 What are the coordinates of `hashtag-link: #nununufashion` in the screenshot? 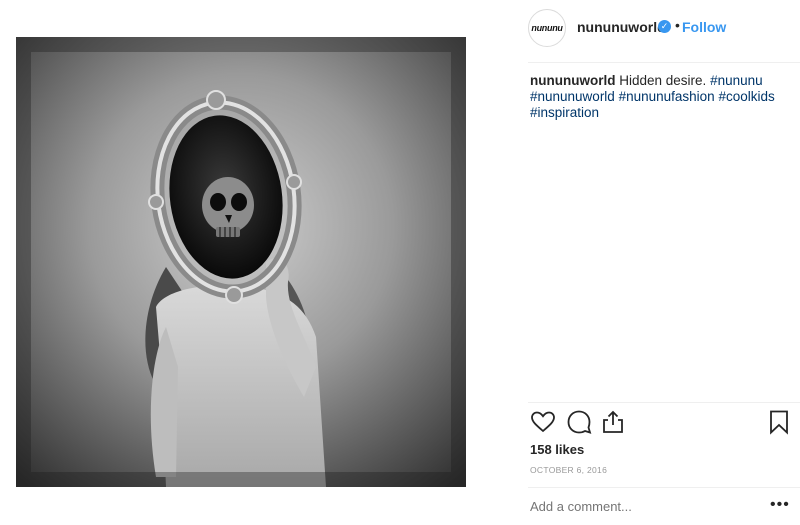 It's located at (667, 96).